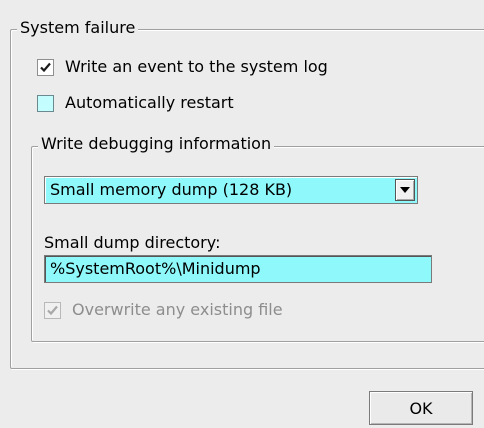 Image resolution: width=484 pixels, height=428 pixels. What do you see at coordinates (177, 309) in the screenshot?
I see `overwrite-label: Overwrite any existing file` at bounding box center [177, 309].